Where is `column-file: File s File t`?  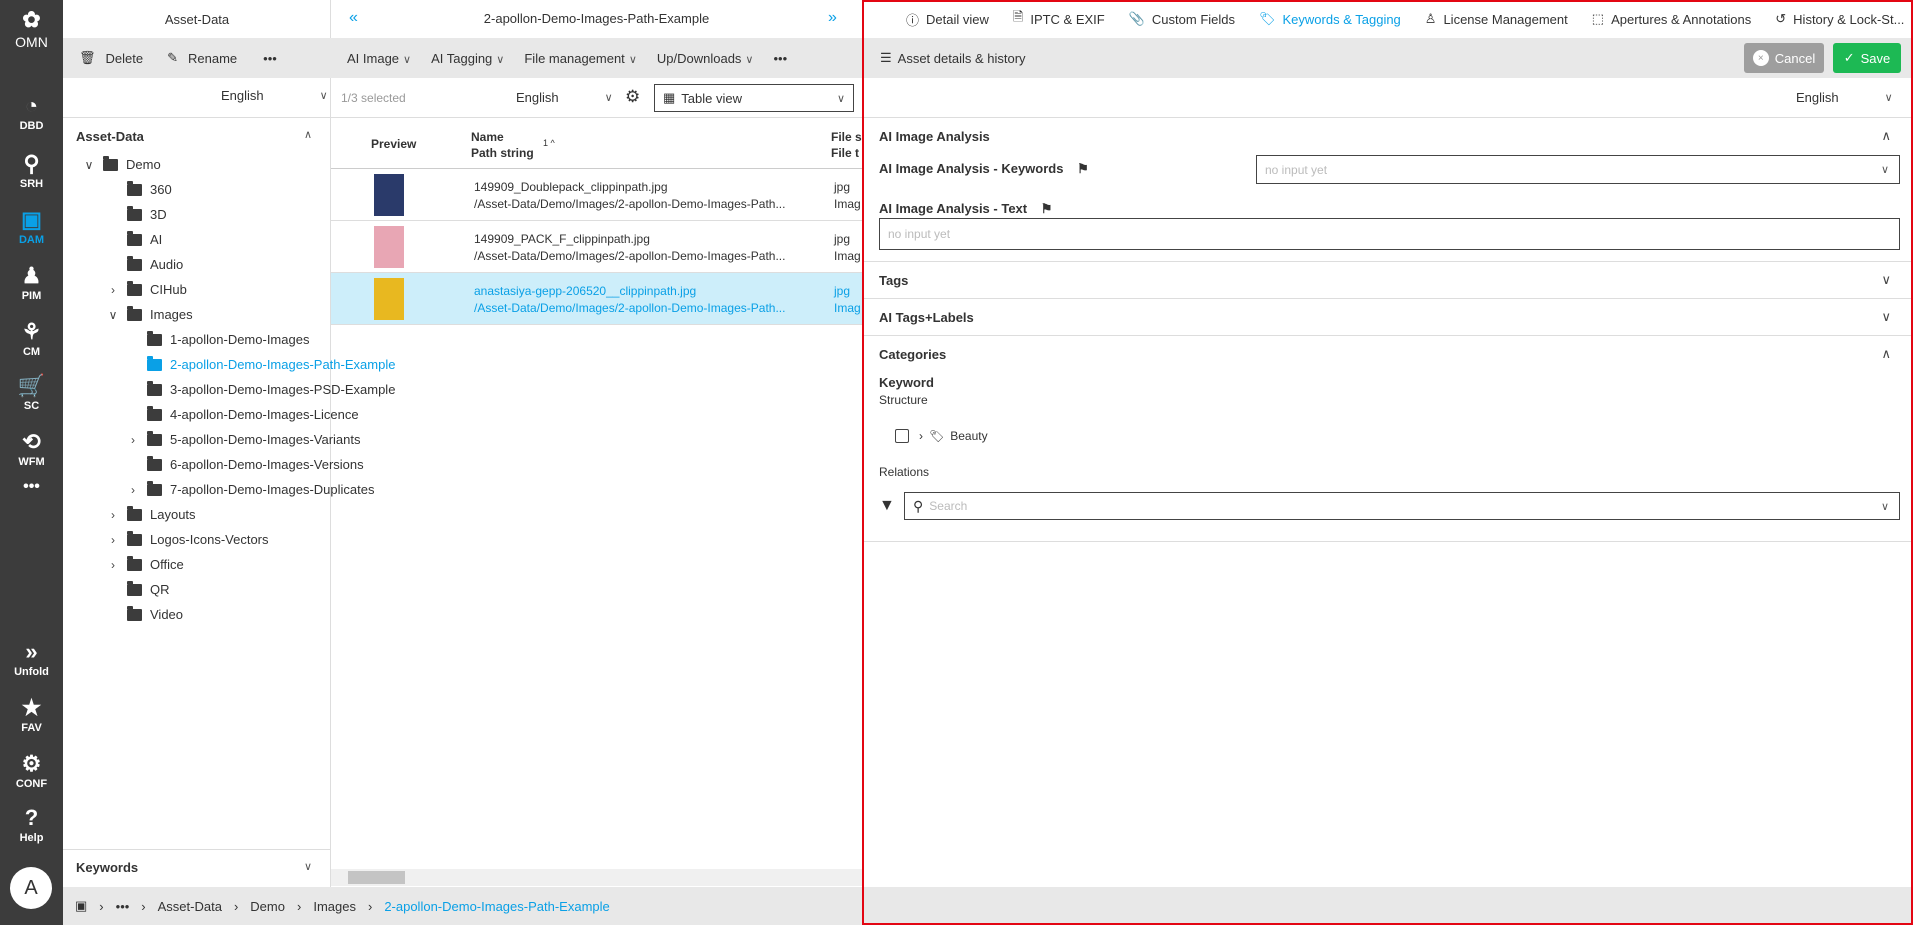
column-file: File s File t is located at coordinates (846, 145).